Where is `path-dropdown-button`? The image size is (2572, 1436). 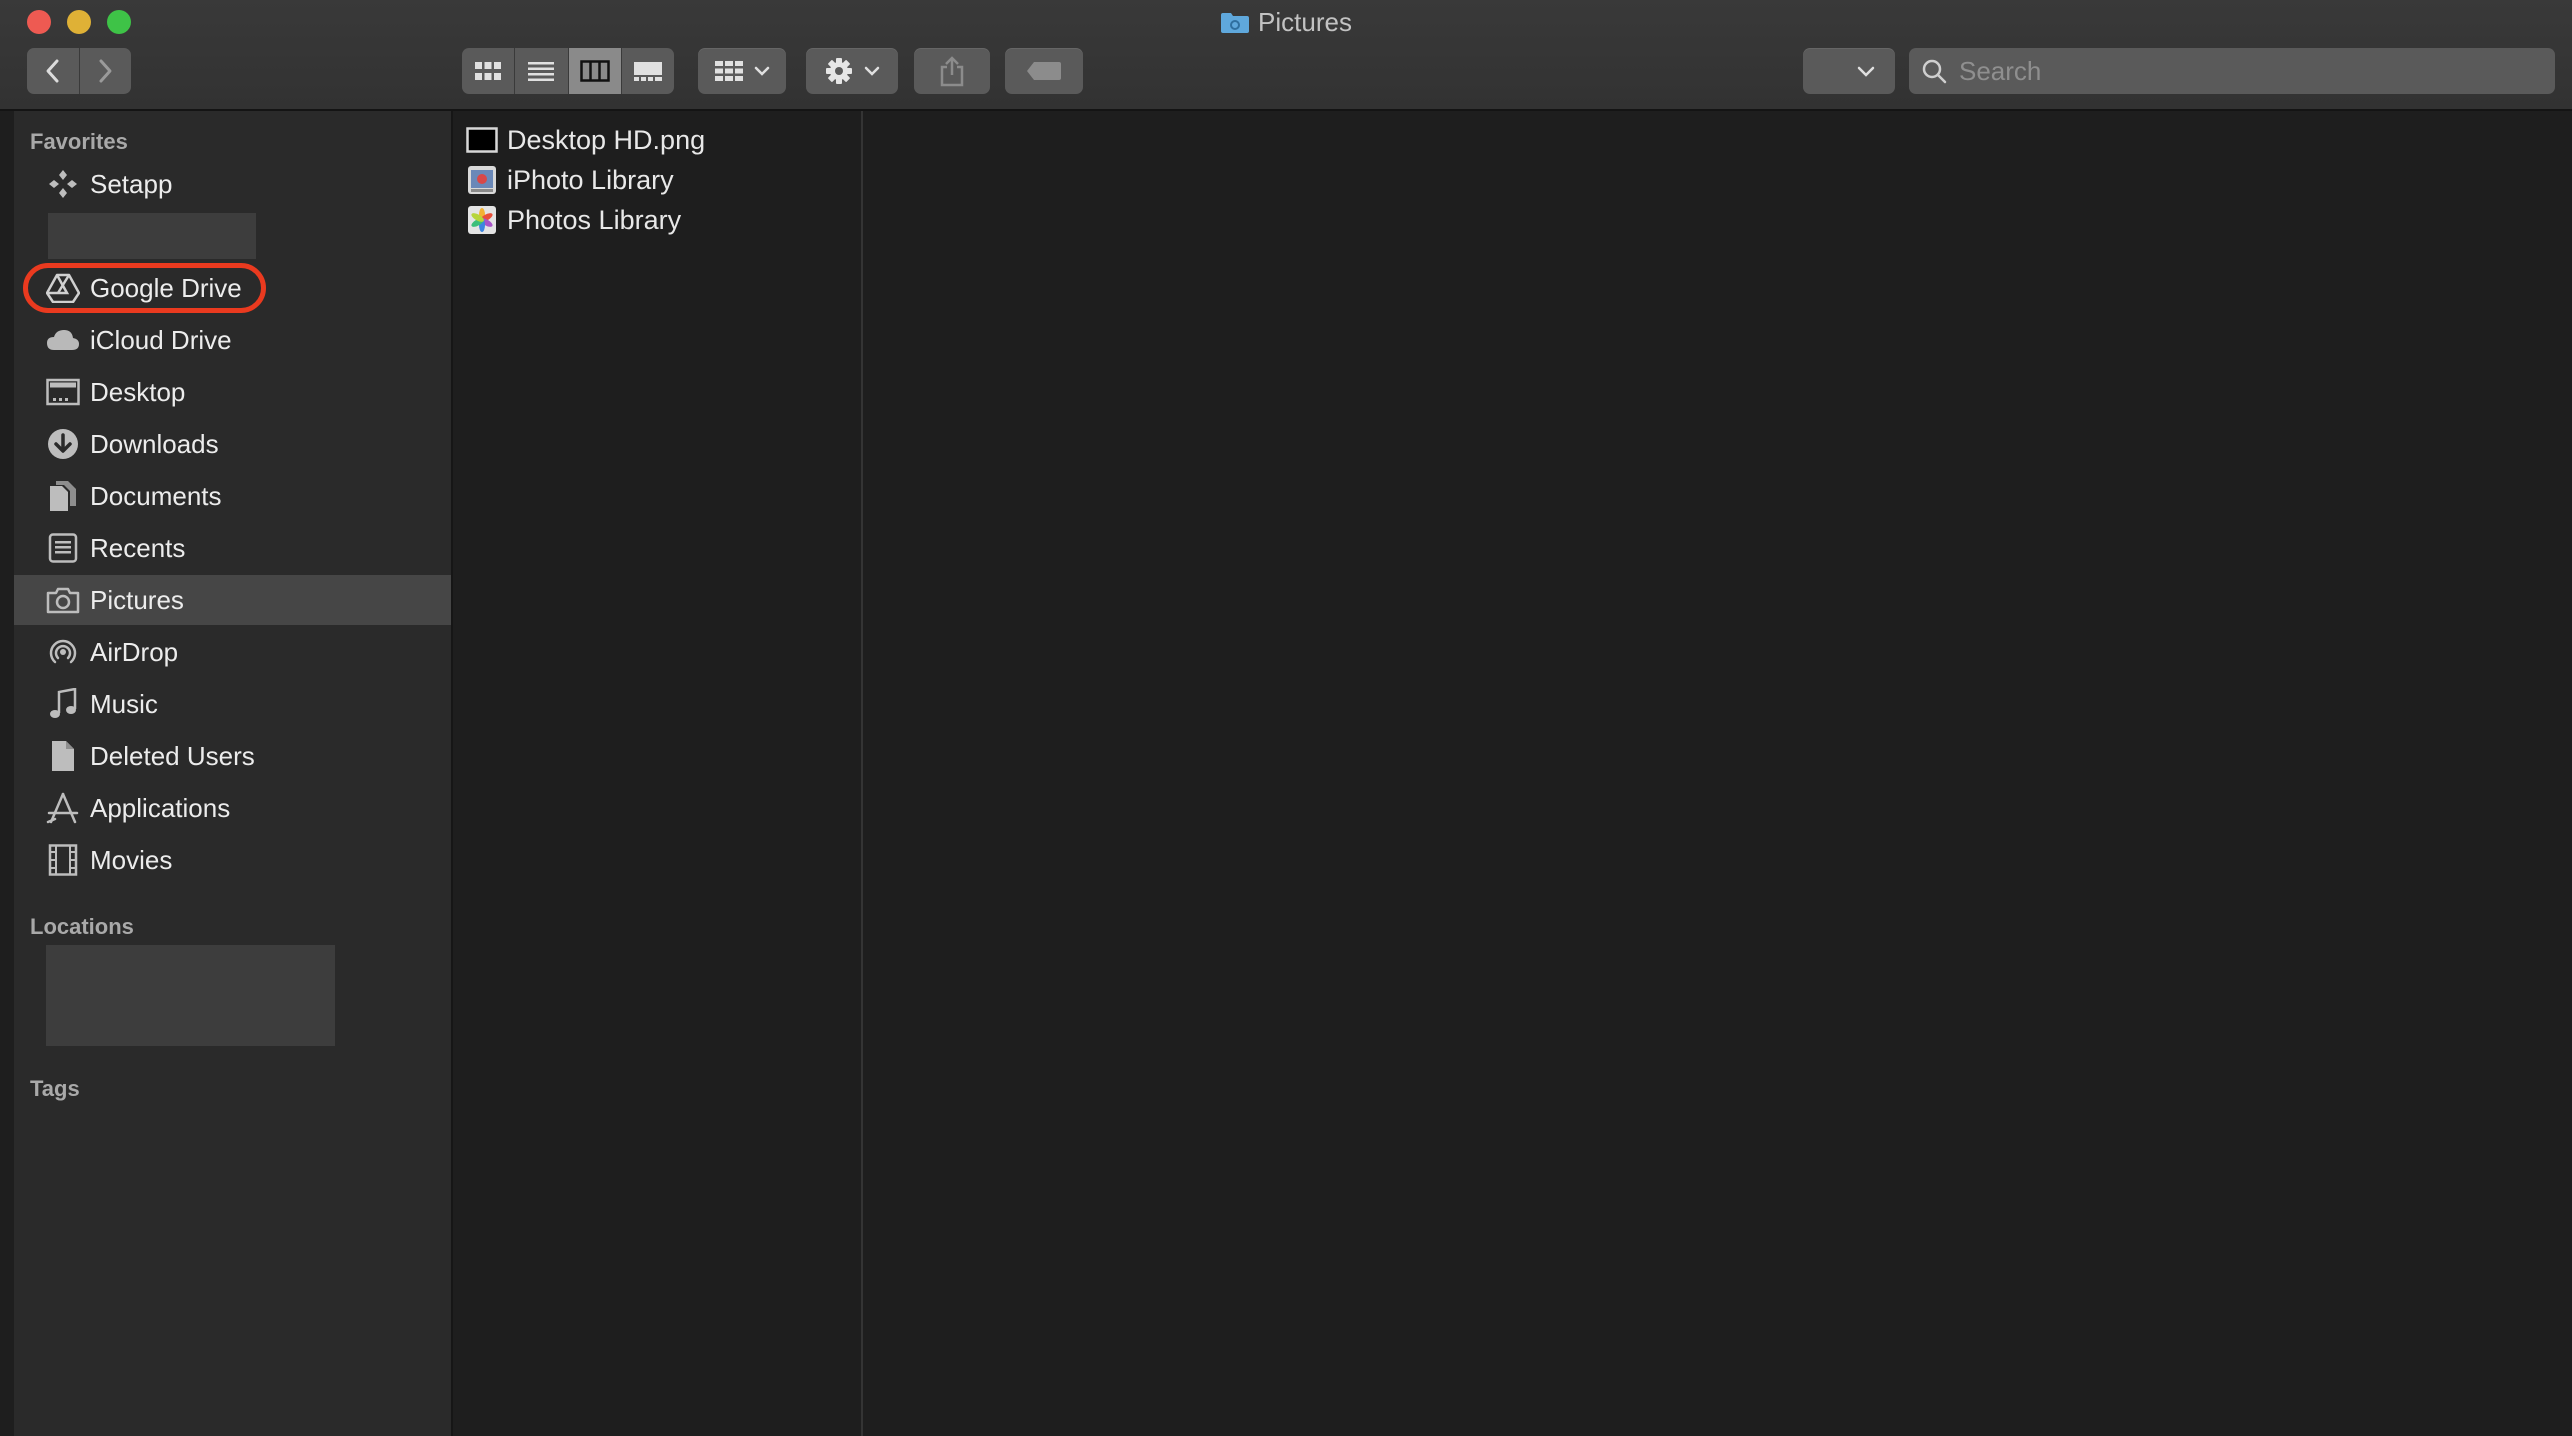
path-dropdown-button is located at coordinates (1849, 71).